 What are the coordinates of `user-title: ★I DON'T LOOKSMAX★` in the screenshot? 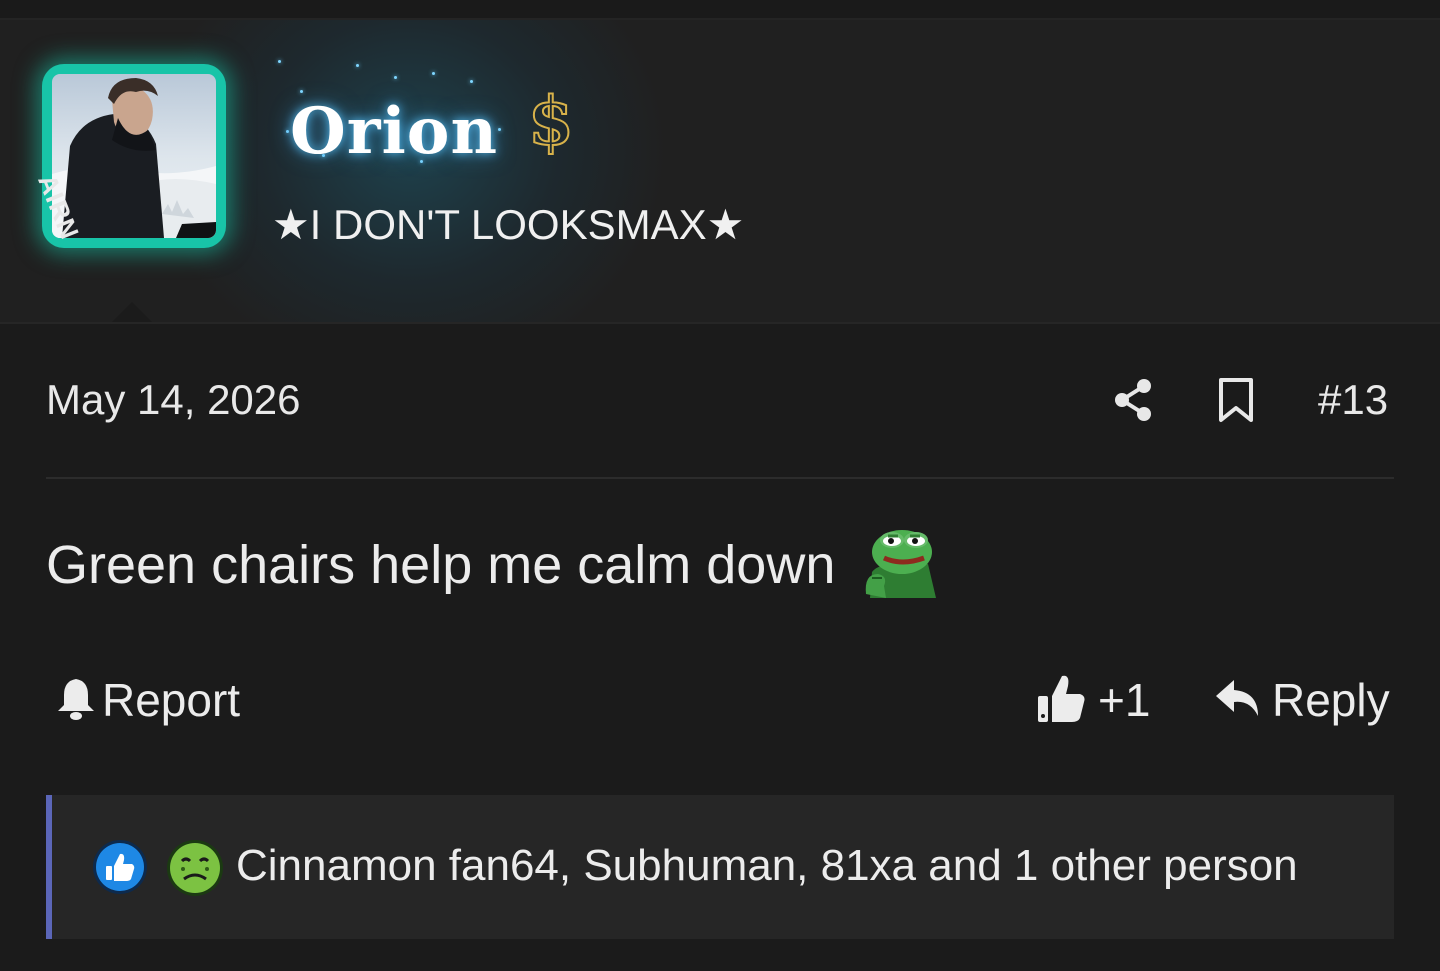 It's located at (508, 224).